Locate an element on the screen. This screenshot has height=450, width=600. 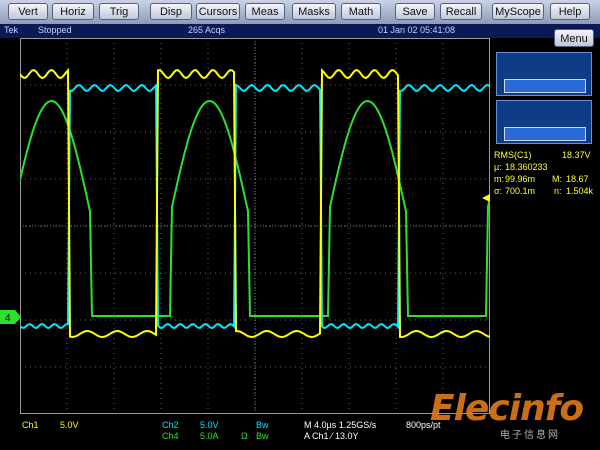
readout-slot-2-field is located at coordinates (545, 134).